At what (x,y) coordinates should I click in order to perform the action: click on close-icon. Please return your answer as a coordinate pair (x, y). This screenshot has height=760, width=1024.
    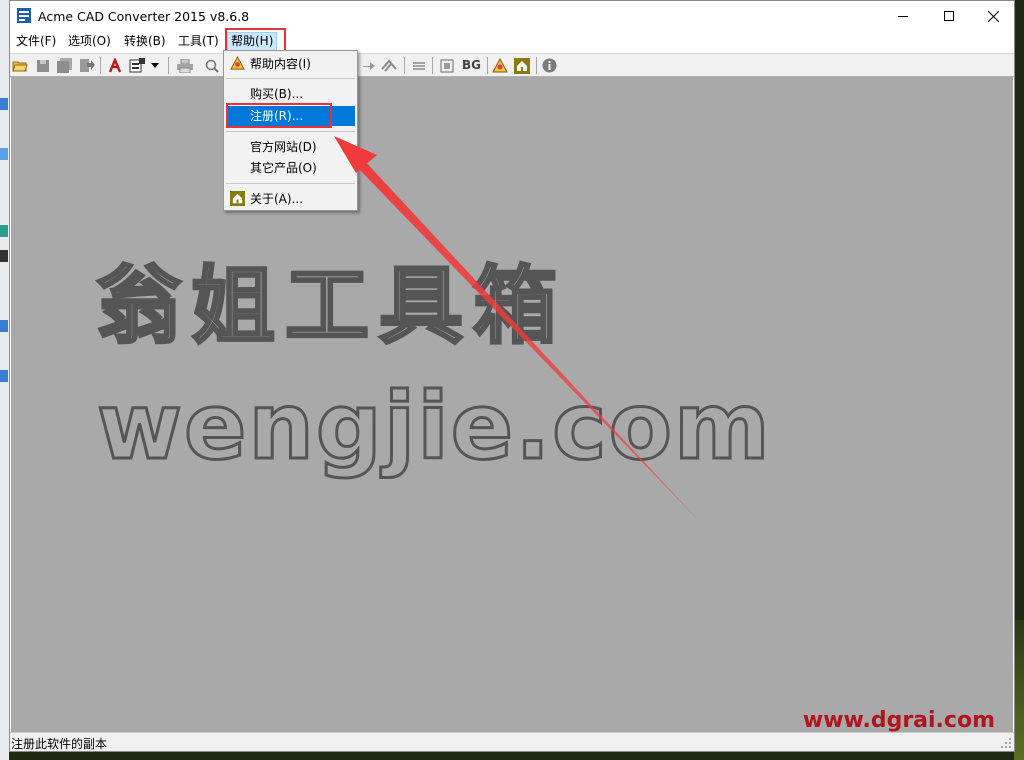
    Looking at the image, I should click on (993, 16).